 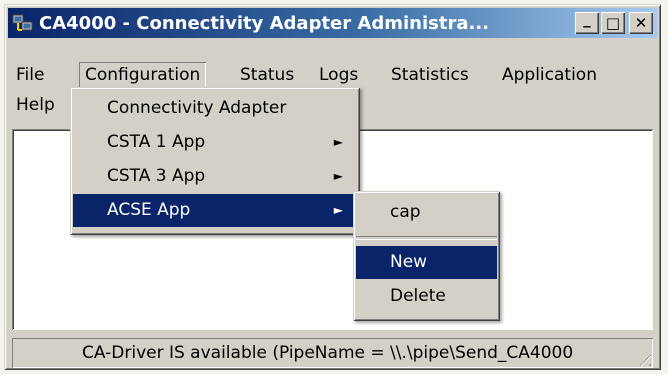 I want to click on submenu-item-cap: cap, so click(x=426, y=212).